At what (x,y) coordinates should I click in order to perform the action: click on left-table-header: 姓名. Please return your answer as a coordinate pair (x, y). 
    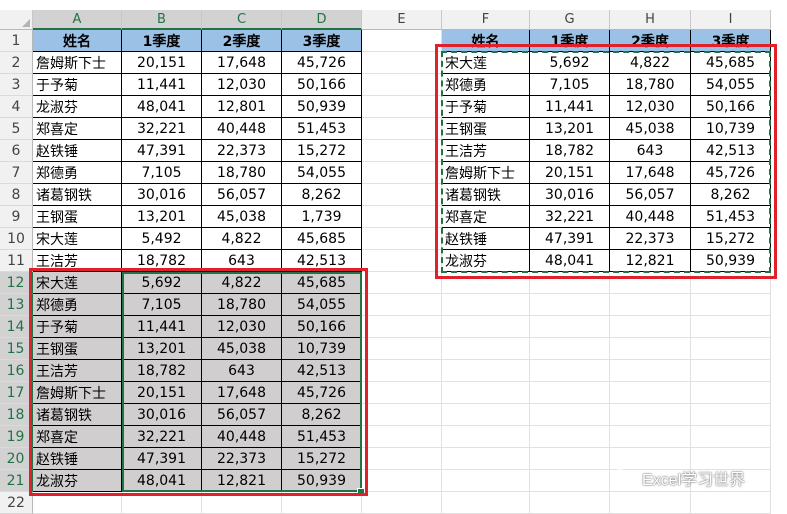
    Looking at the image, I should click on (77, 41).